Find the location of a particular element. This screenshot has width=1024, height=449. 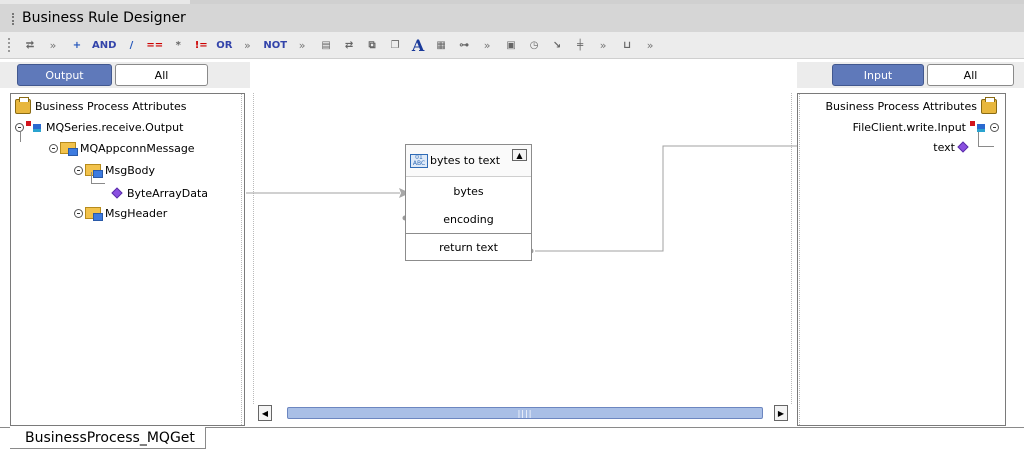

method-title: bytes to text is located at coordinates (465, 160).